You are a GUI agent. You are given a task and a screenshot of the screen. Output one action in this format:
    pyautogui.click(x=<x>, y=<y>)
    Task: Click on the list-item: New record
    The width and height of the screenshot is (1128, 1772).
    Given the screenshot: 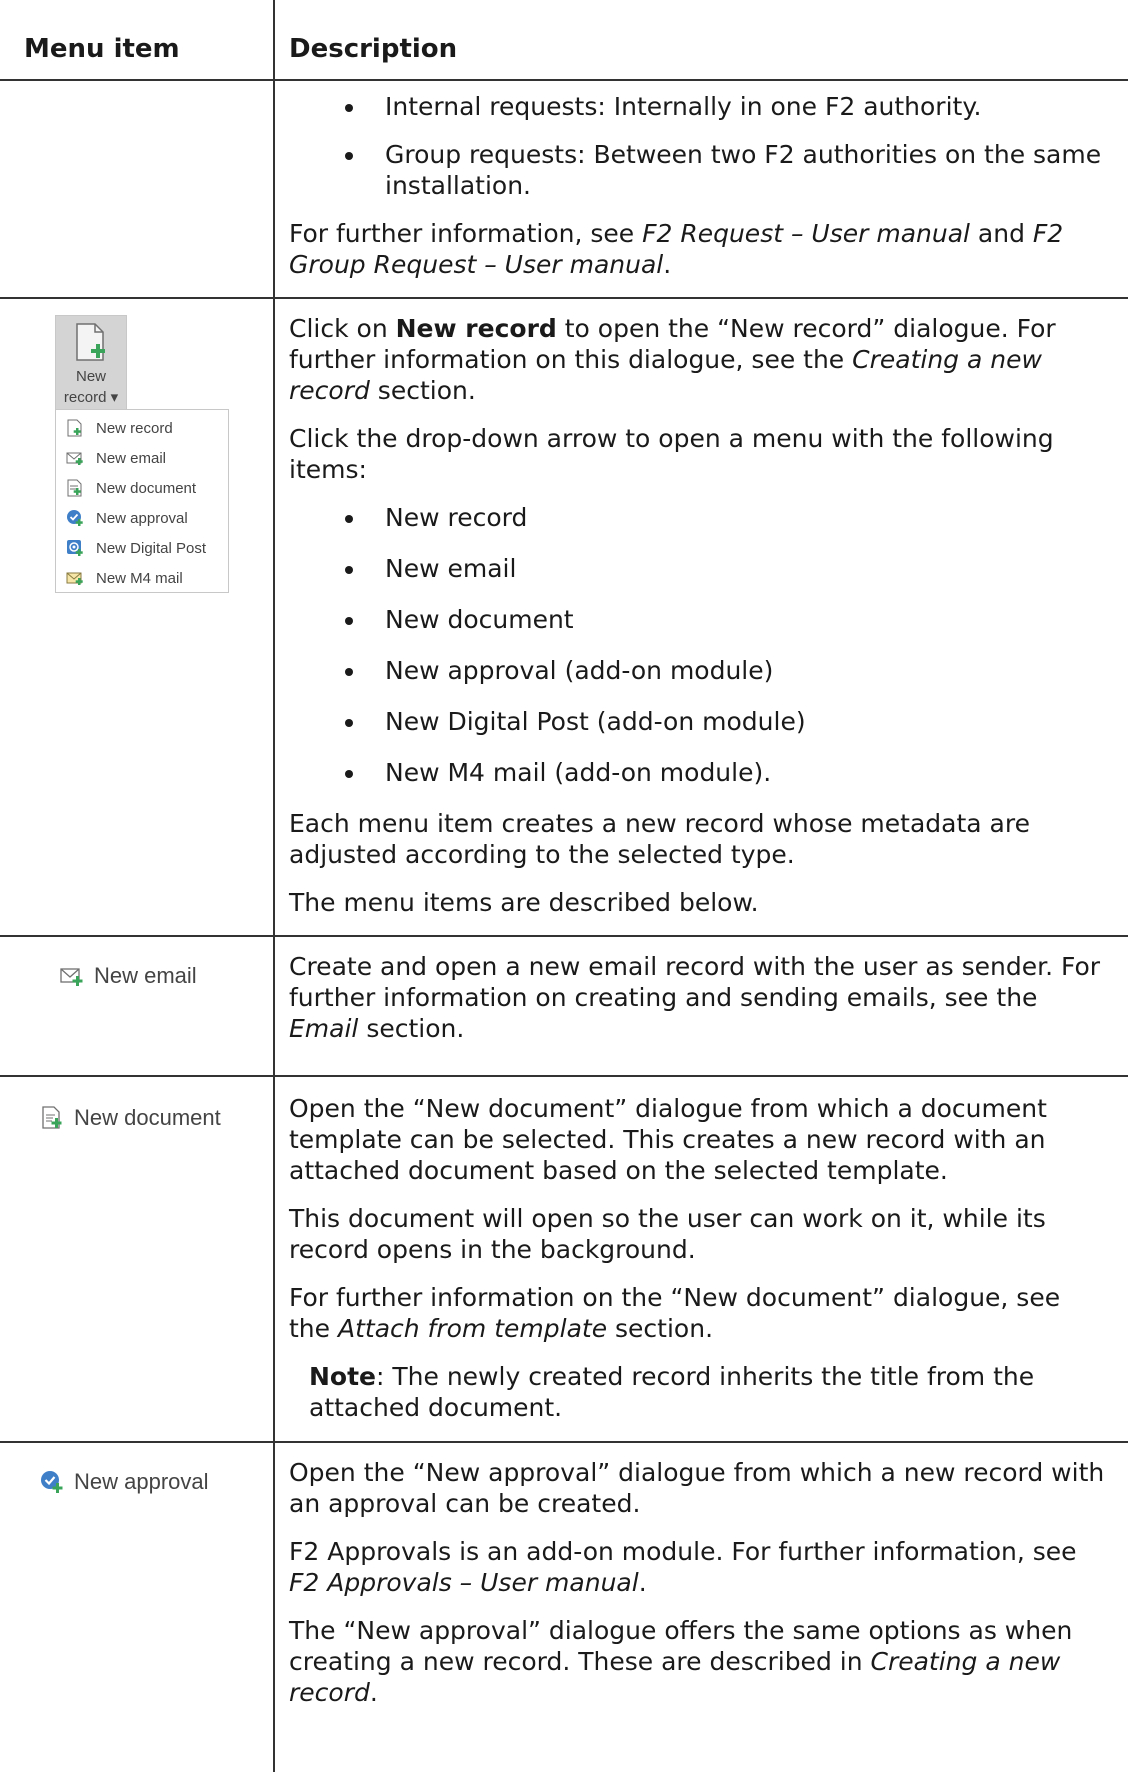 What is the action you would take?
    pyautogui.click(x=698, y=517)
    